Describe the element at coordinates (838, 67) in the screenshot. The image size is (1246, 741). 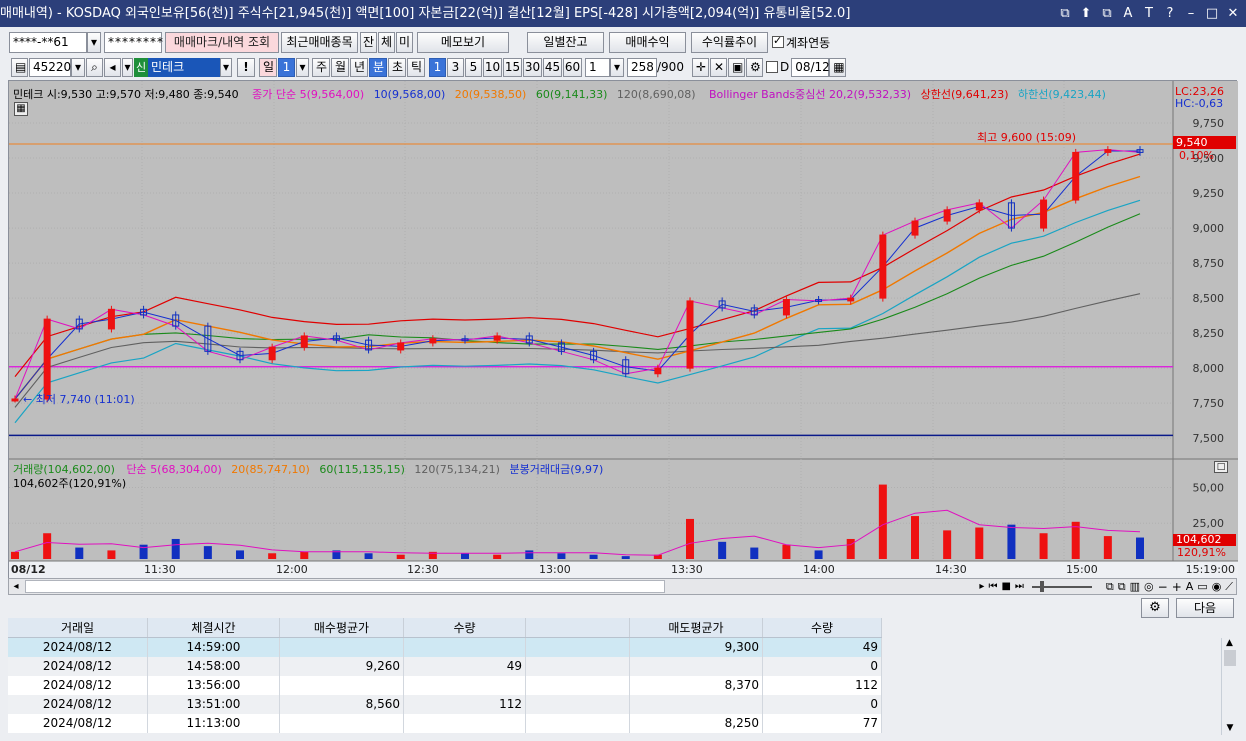
I see `calendar-icon: ▦` at that location.